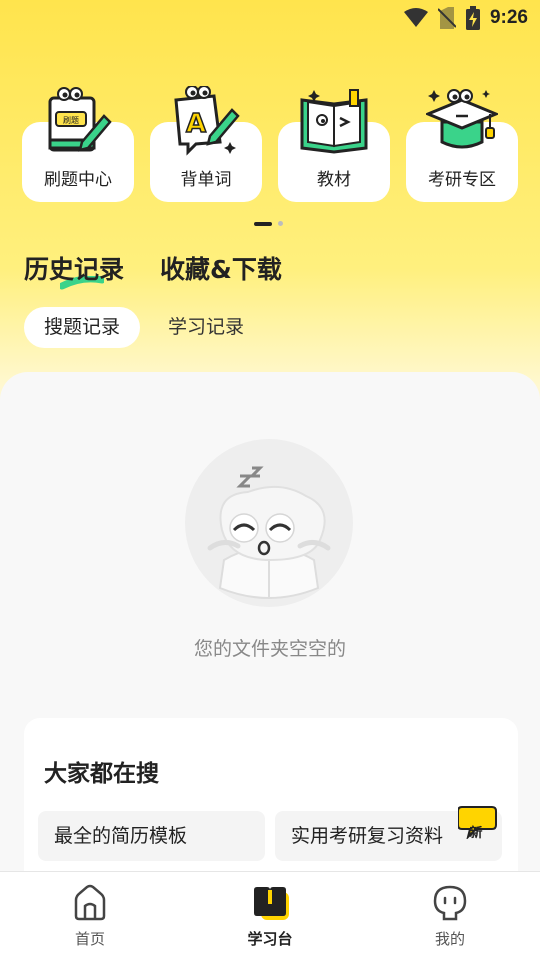  I want to click on subtab-study-records: 学习记录, so click(206, 327).